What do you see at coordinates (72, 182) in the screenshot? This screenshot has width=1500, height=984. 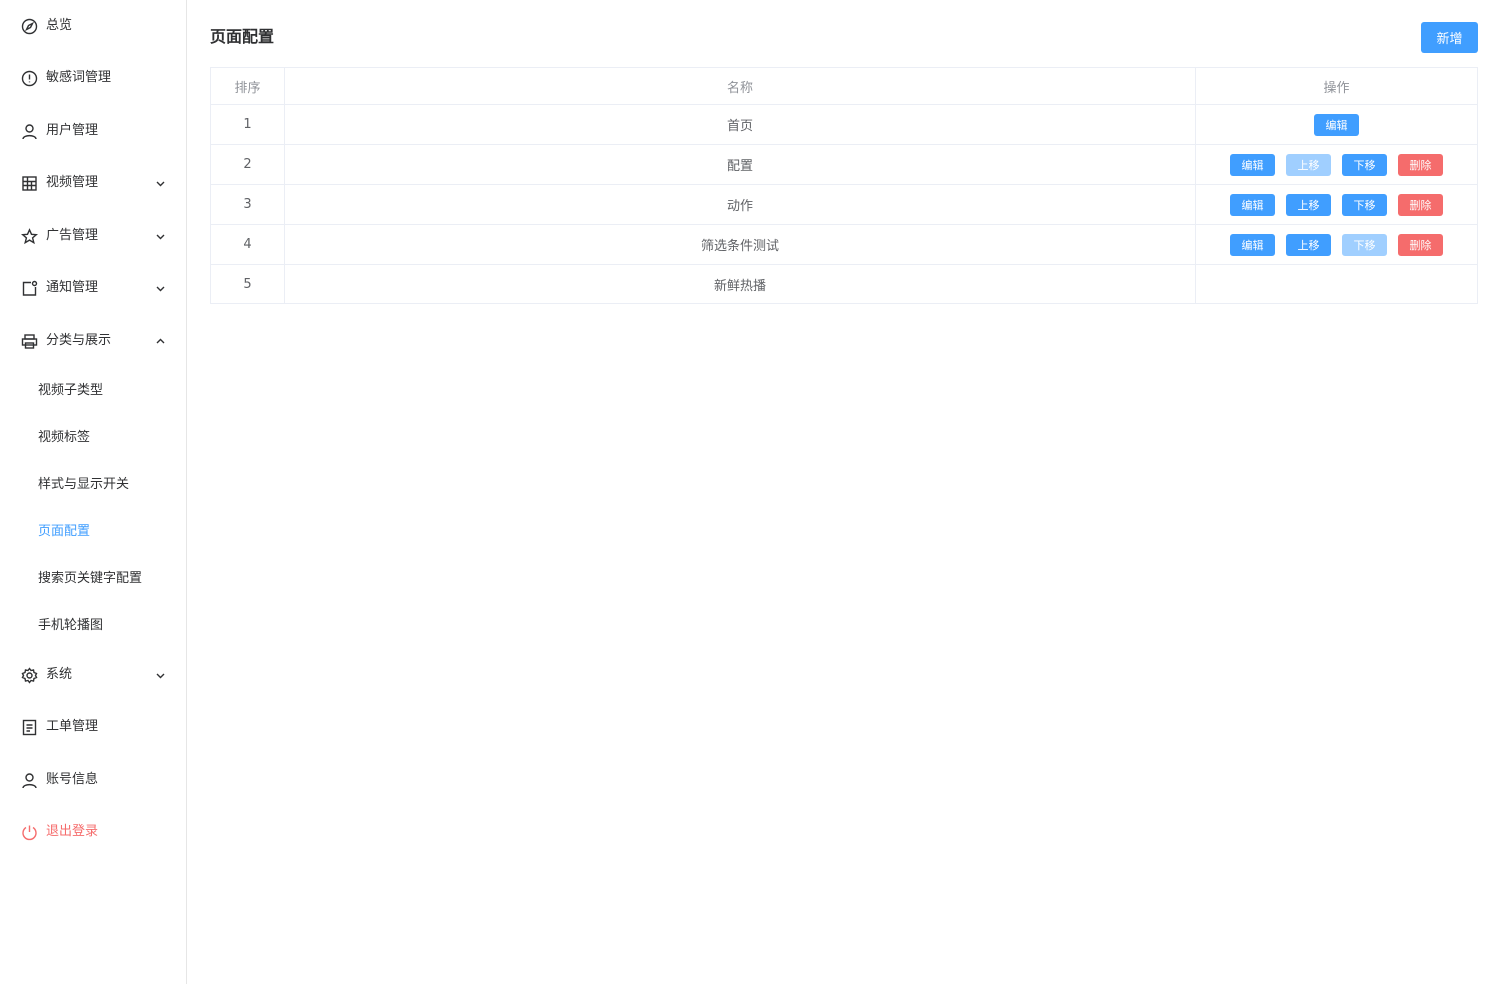 I see `sidebar-item-label: 视频管理` at bounding box center [72, 182].